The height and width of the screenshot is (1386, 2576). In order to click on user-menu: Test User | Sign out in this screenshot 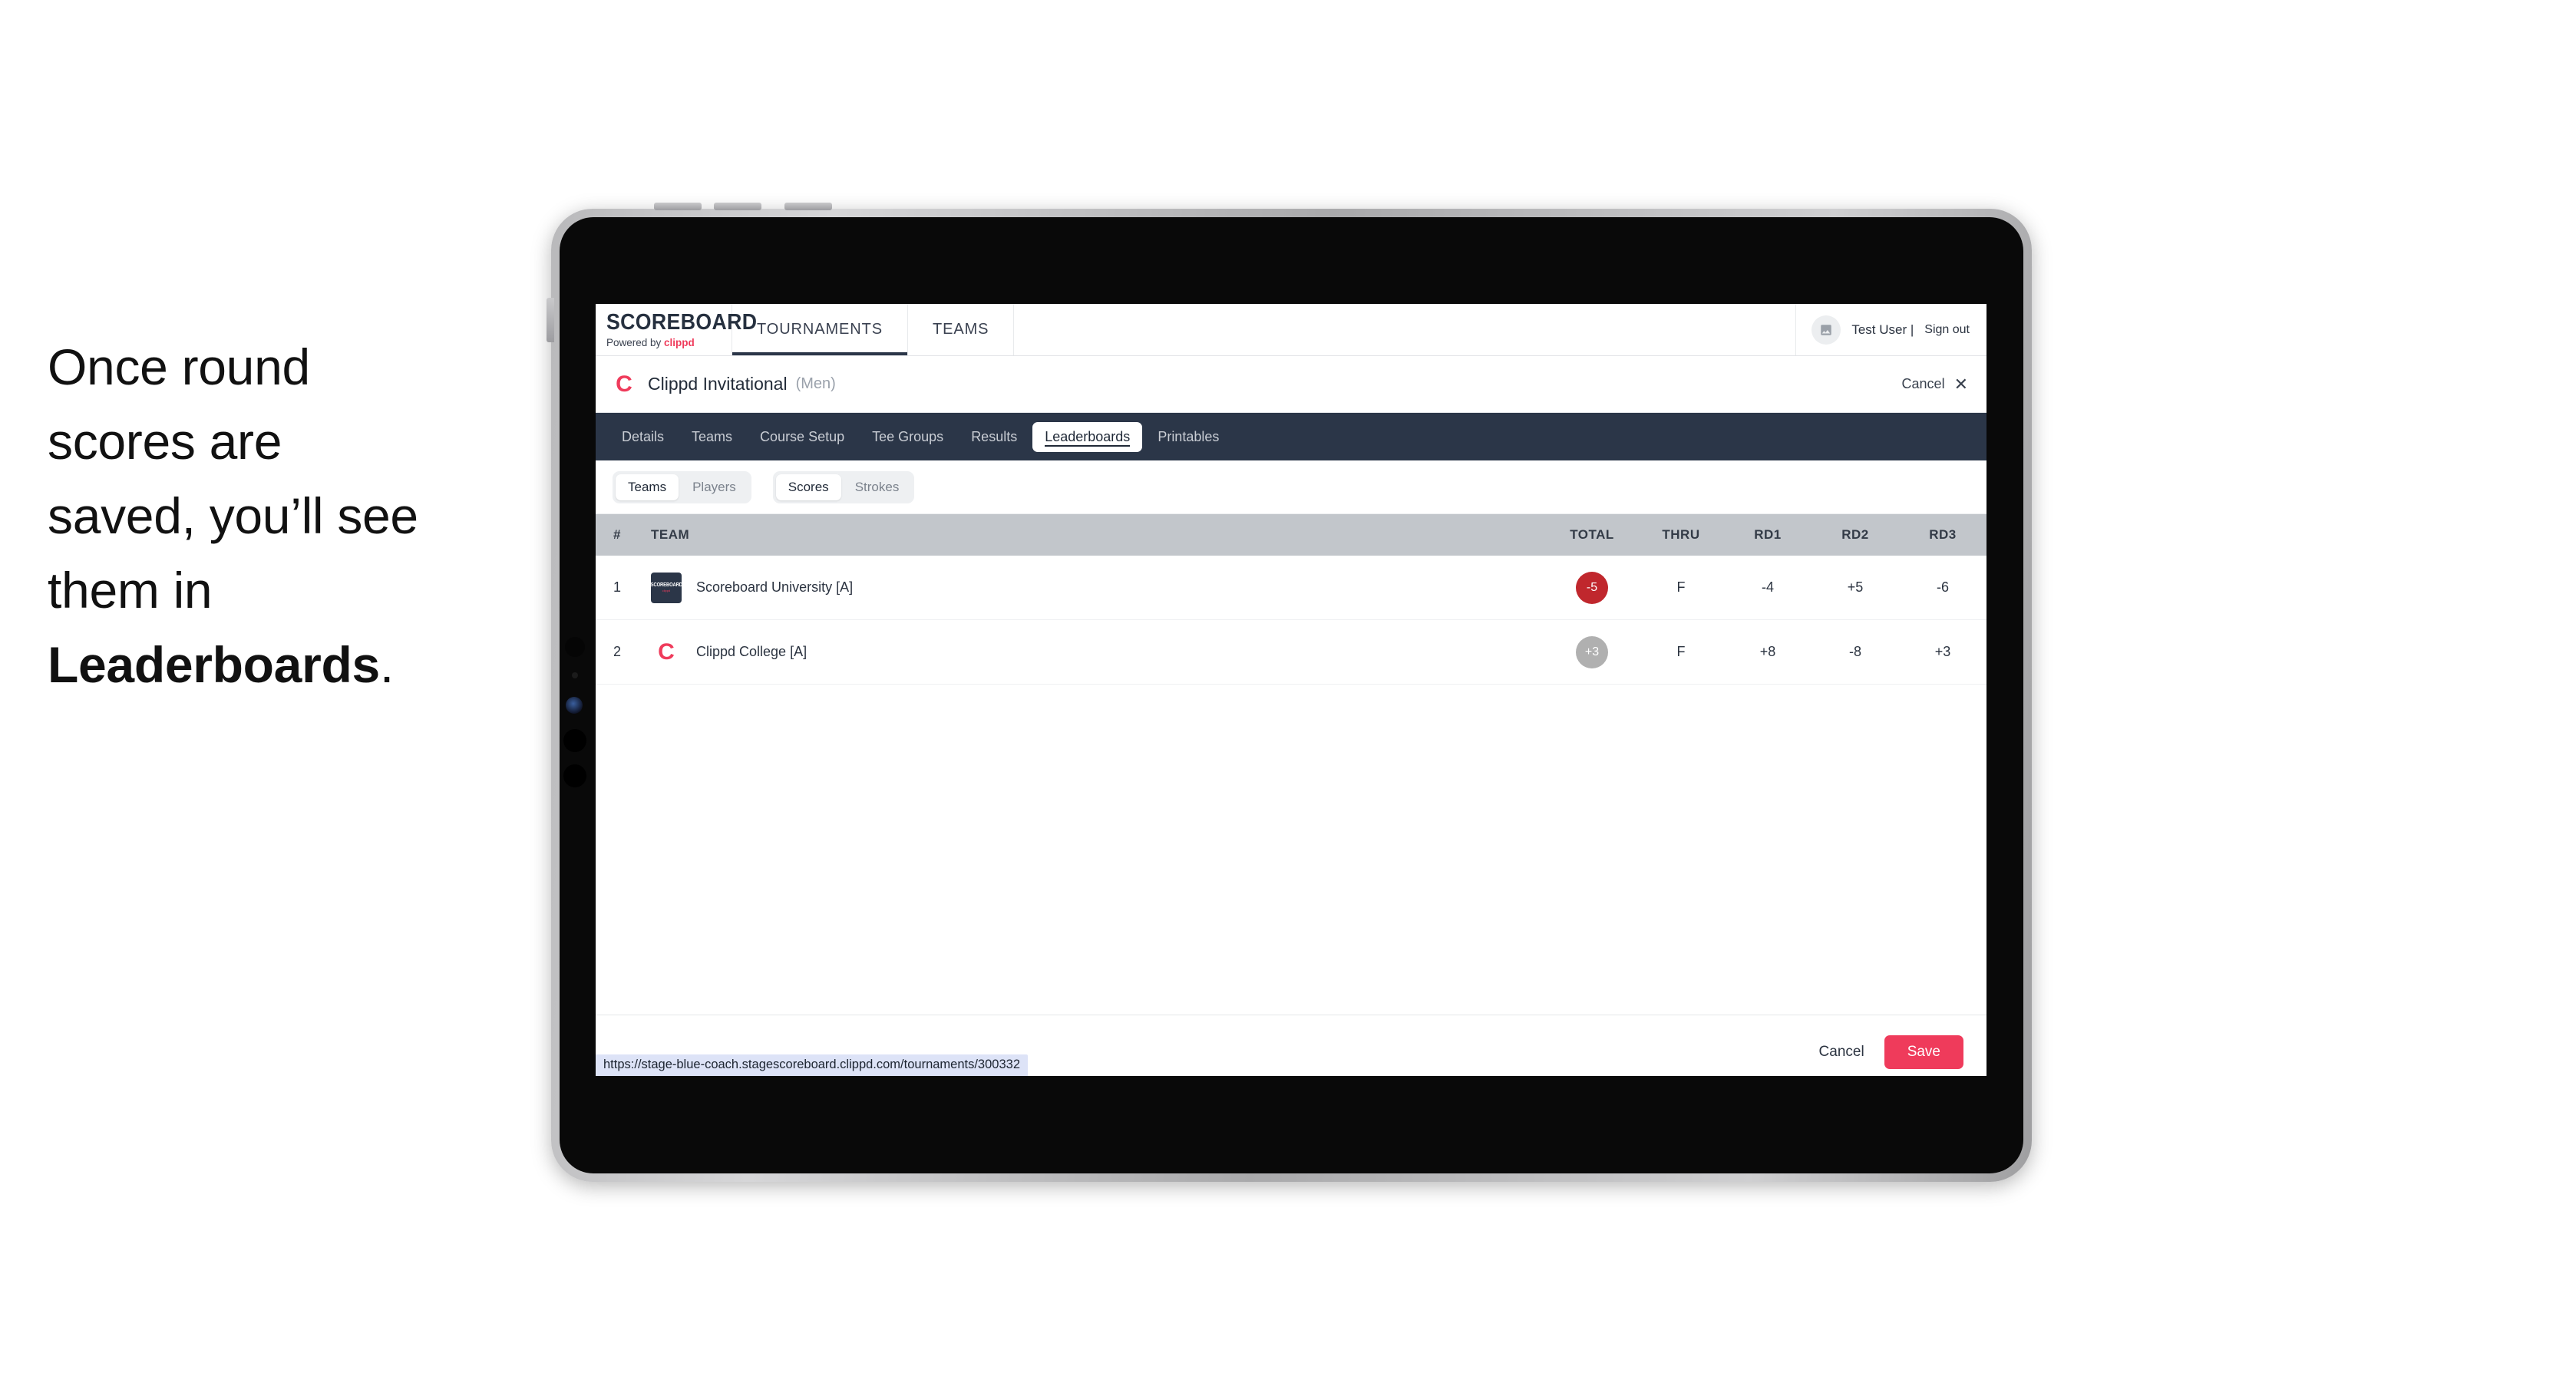, I will do `click(1891, 329)`.